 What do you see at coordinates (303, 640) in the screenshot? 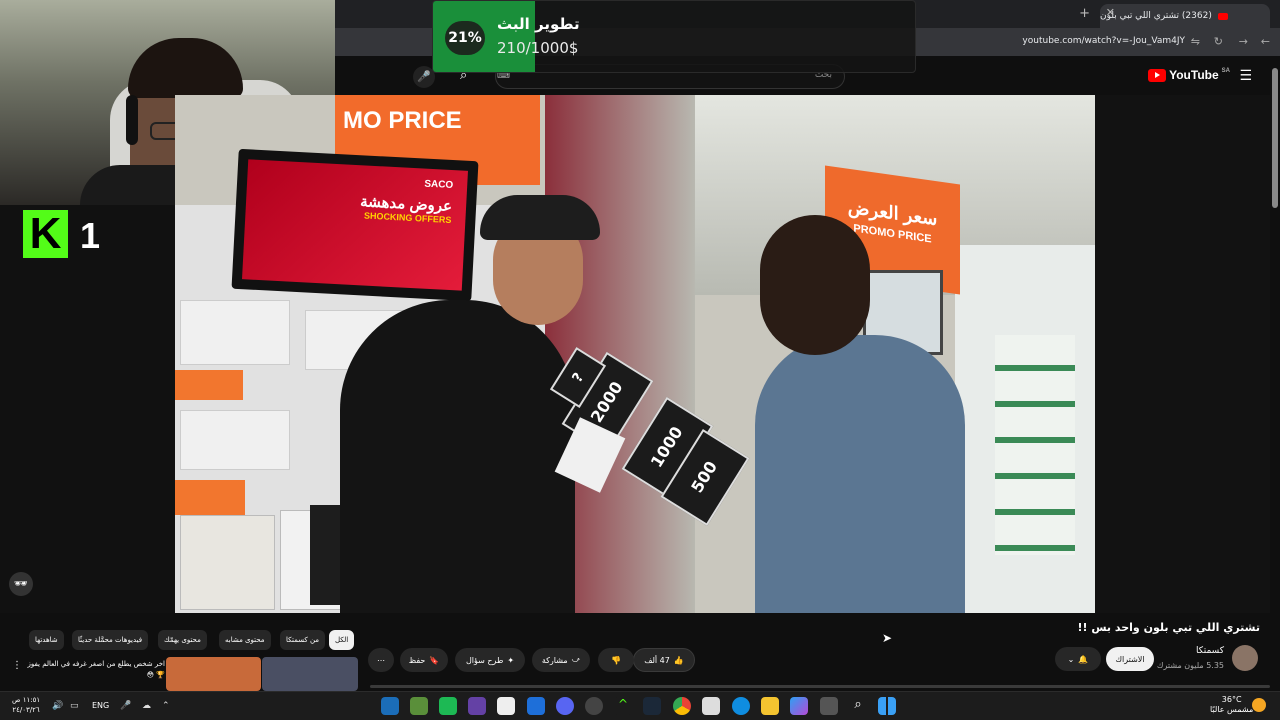
I see `chip-from-channel: من كسمتكا` at bounding box center [303, 640].